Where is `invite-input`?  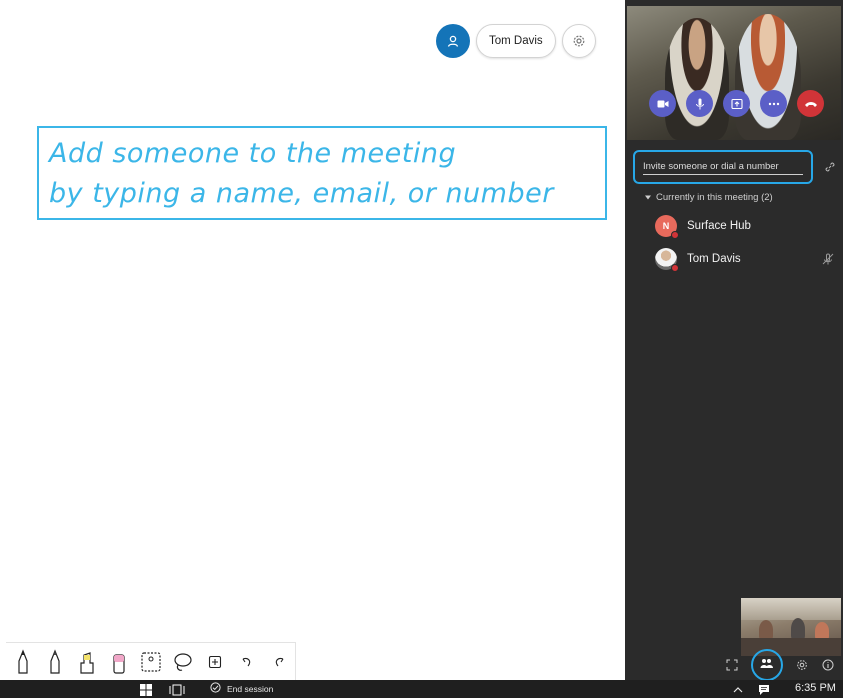
invite-input is located at coordinates (723, 167).